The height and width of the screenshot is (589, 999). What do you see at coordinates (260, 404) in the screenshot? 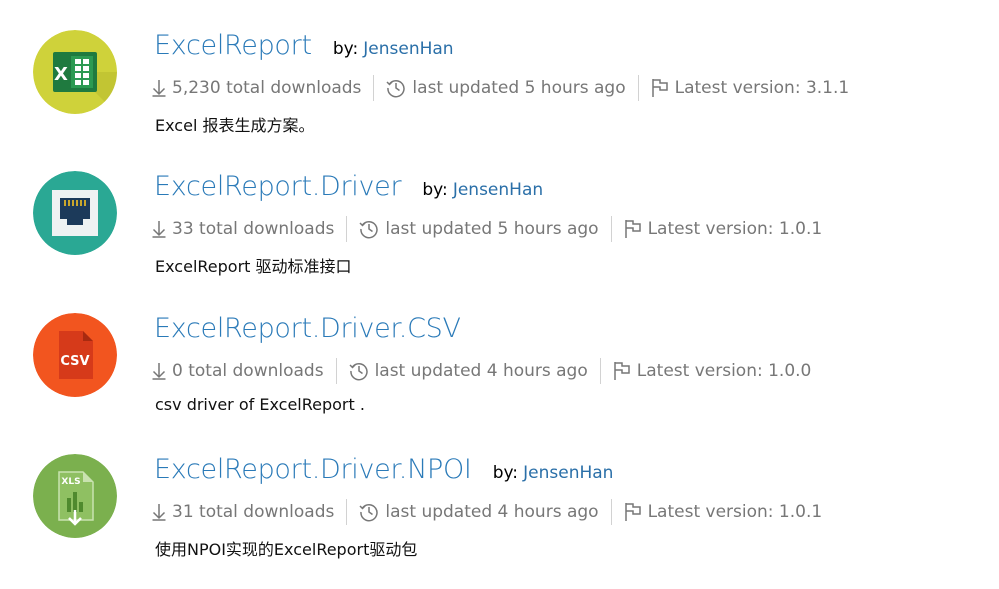
I see `package-description: csv driver of ExcelReport .` at bounding box center [260, 404].